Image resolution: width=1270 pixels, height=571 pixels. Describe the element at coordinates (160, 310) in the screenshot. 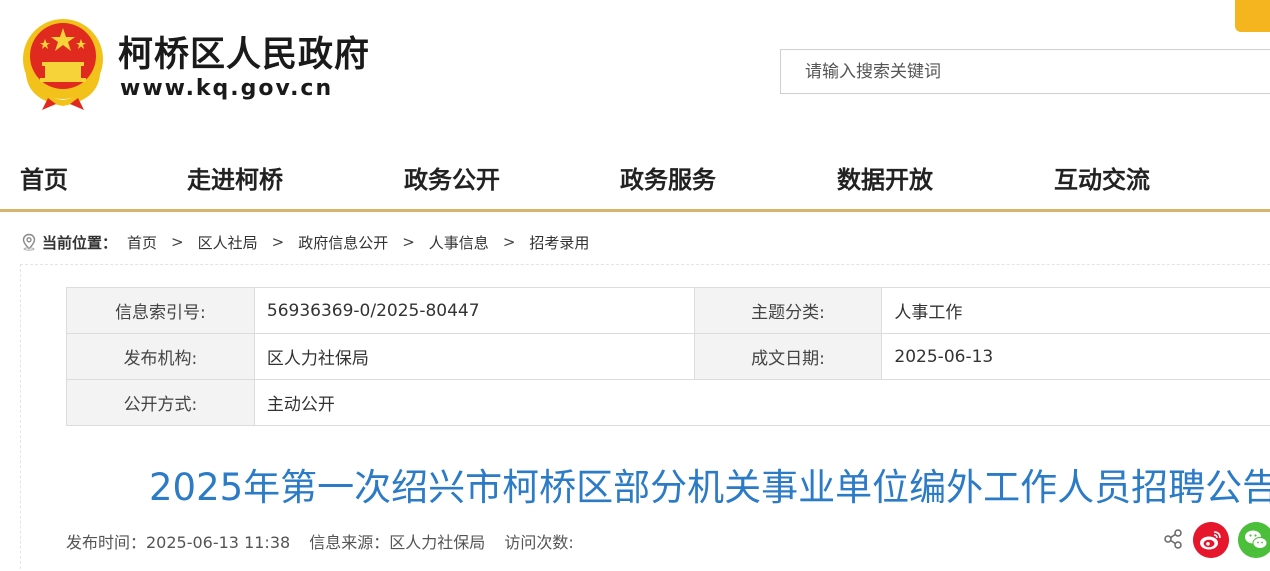

I see `index-label: 信息索引号:` at that location.